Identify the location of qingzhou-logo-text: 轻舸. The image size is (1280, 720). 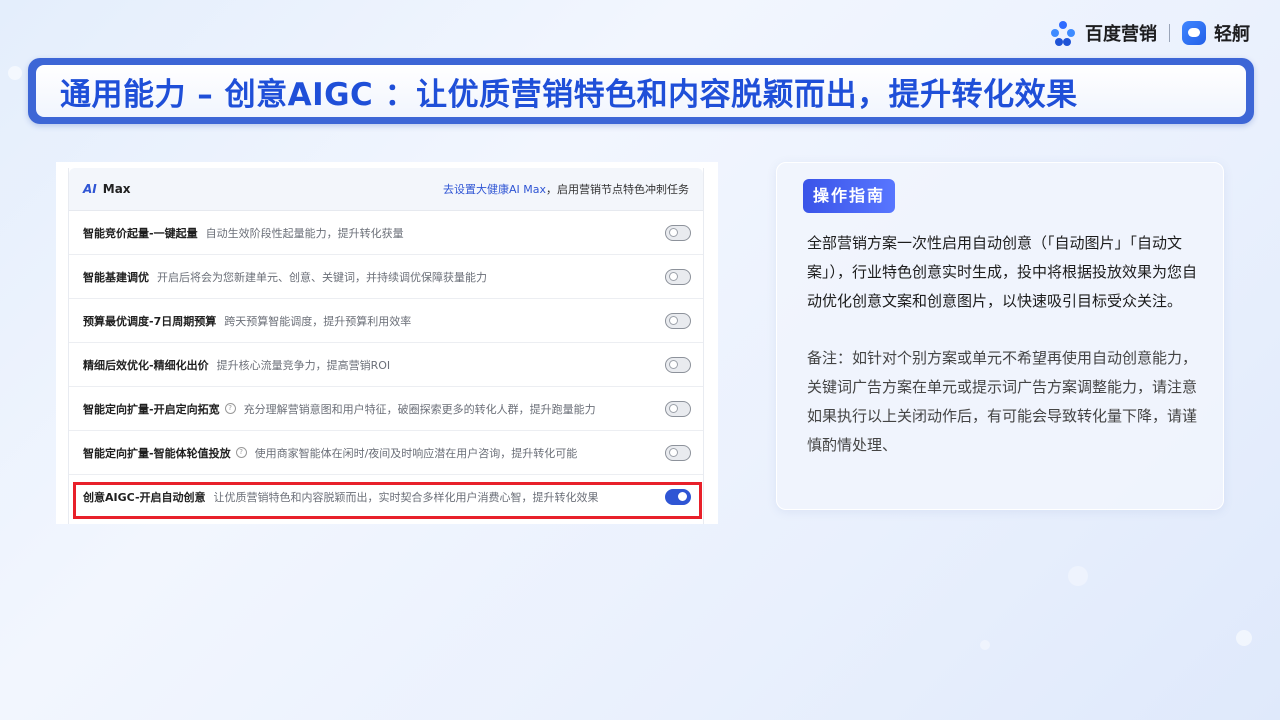
(1232, 34).